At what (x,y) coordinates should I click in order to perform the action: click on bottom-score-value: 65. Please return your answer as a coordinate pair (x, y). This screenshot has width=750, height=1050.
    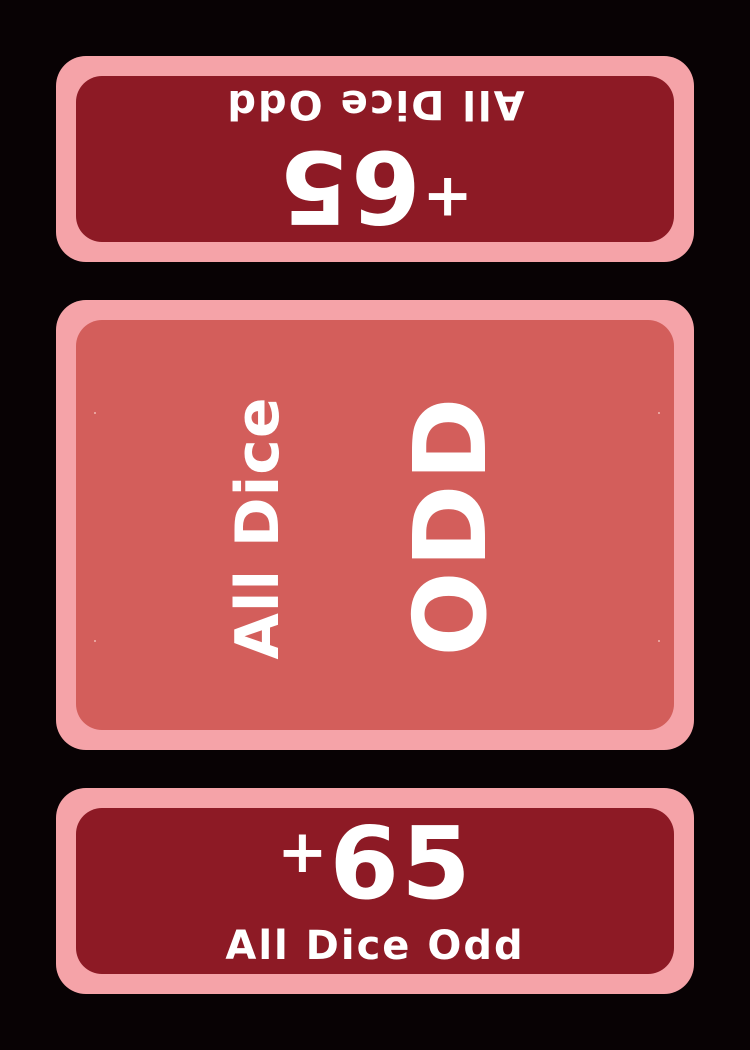
    Looking at the image, I should click on (401, 865).